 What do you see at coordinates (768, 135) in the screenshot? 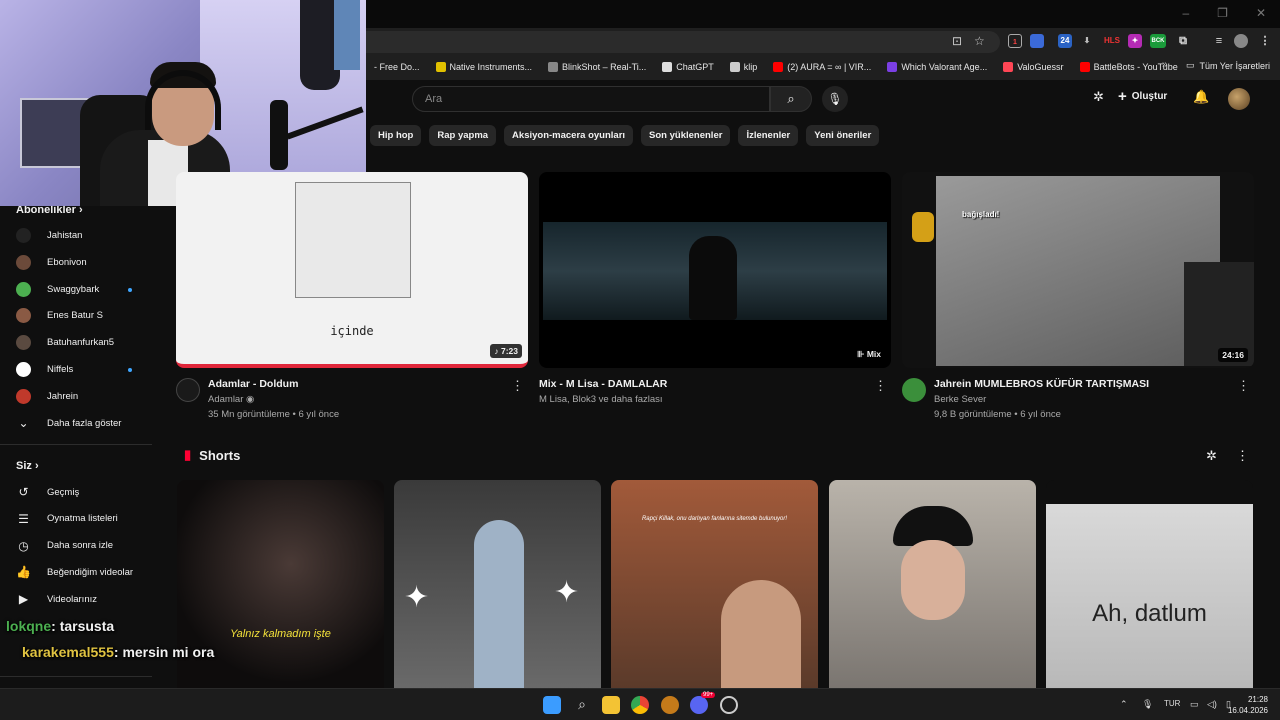
I see `filter-chip: İzlenenler` at bounding box center [768, 135].